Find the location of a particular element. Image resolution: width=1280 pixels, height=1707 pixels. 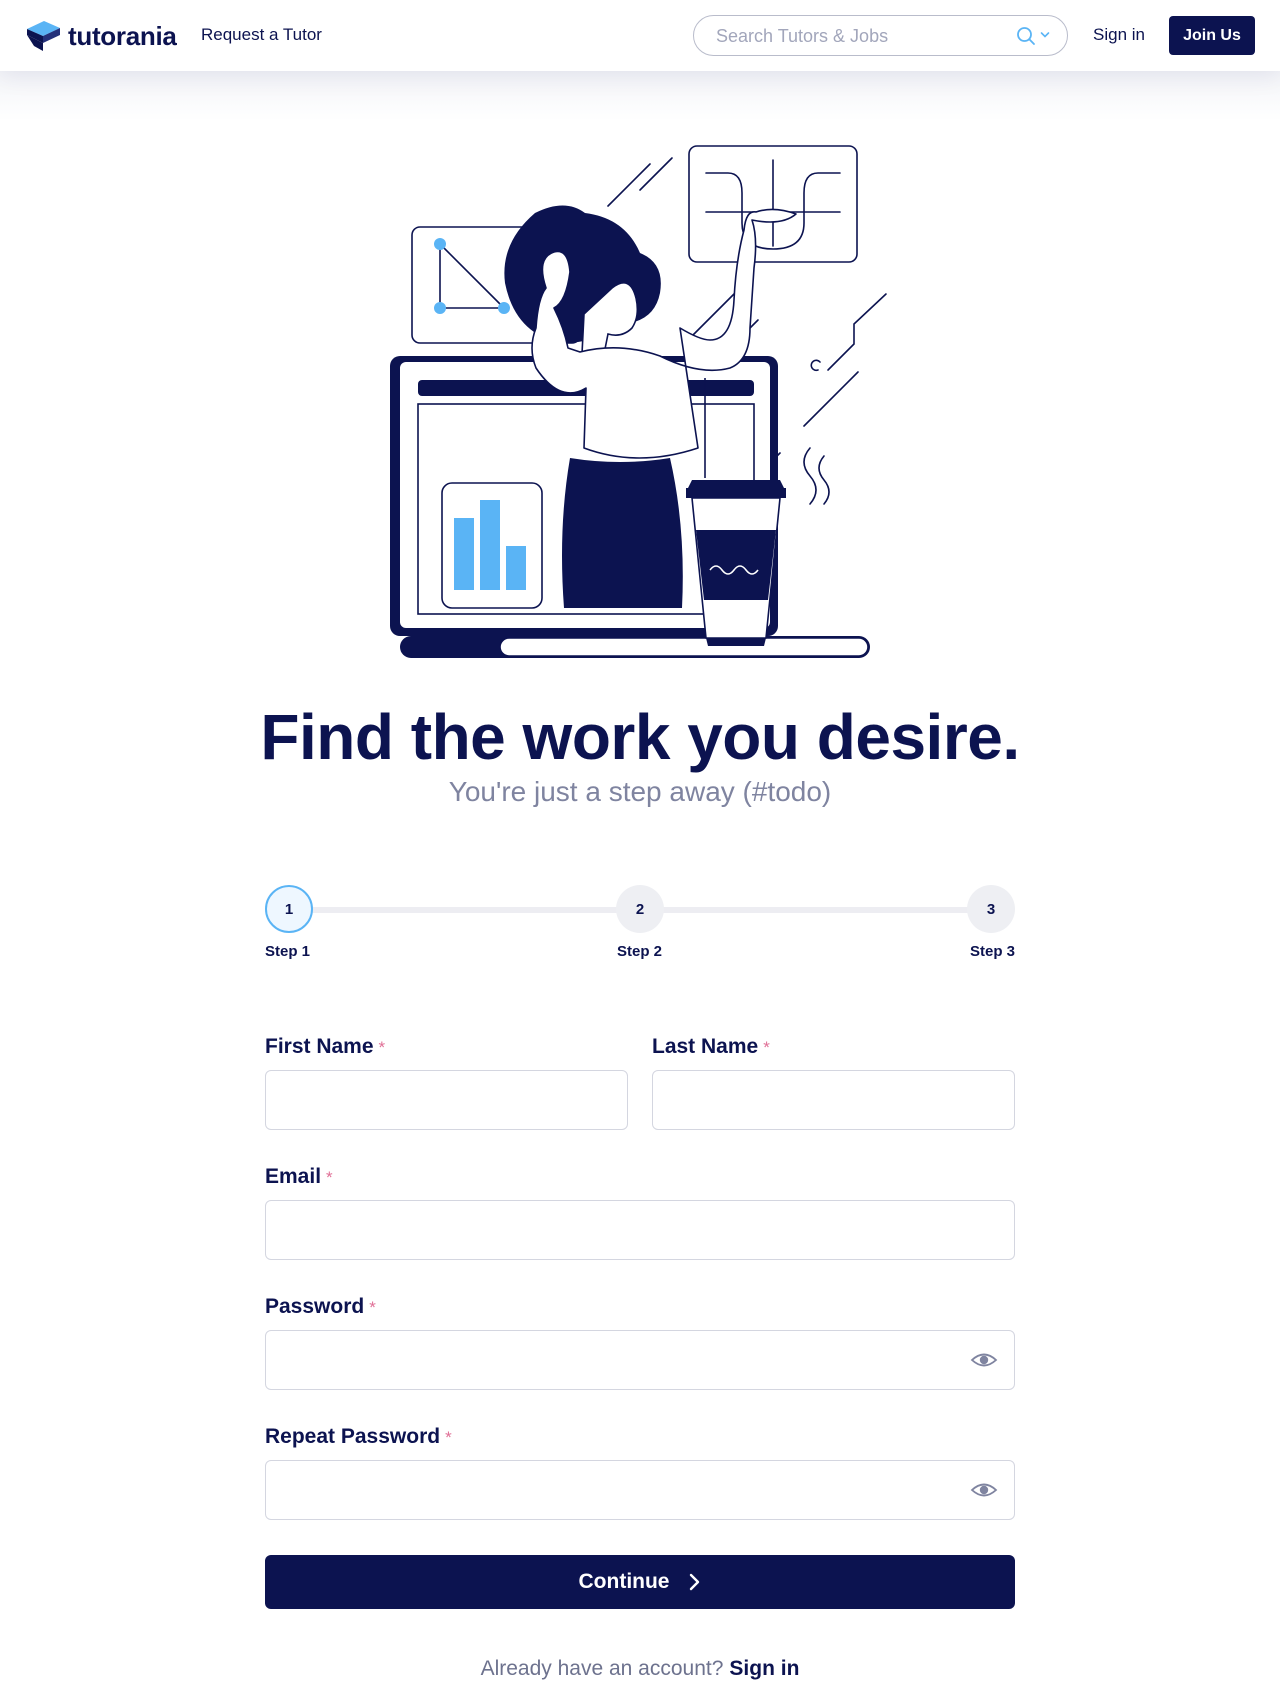

footer-sign-in-link: Sign in is located at coordinates (764, 1668).